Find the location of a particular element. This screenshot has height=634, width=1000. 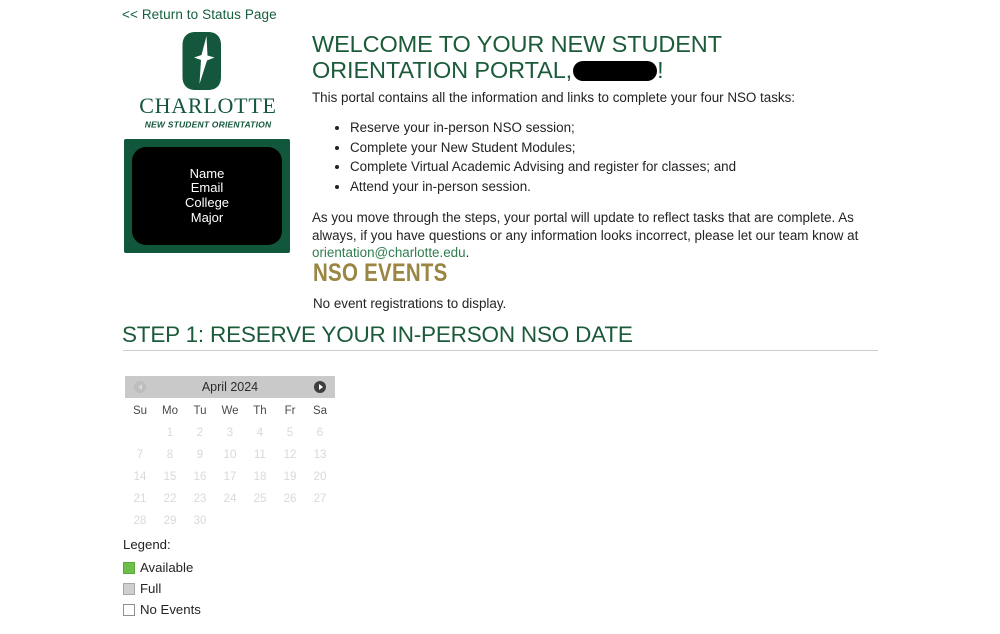

calendar-day: 29 is located at coordinates (170, 521).